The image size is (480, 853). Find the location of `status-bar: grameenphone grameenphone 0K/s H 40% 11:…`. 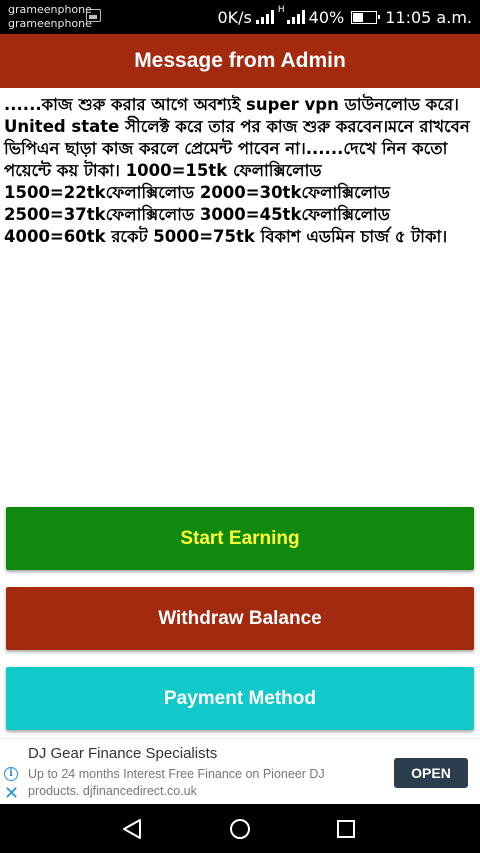

status-bar: grameenphone grameenphone 0K/s H 40% 11:… is located at coordinates (240, 17).